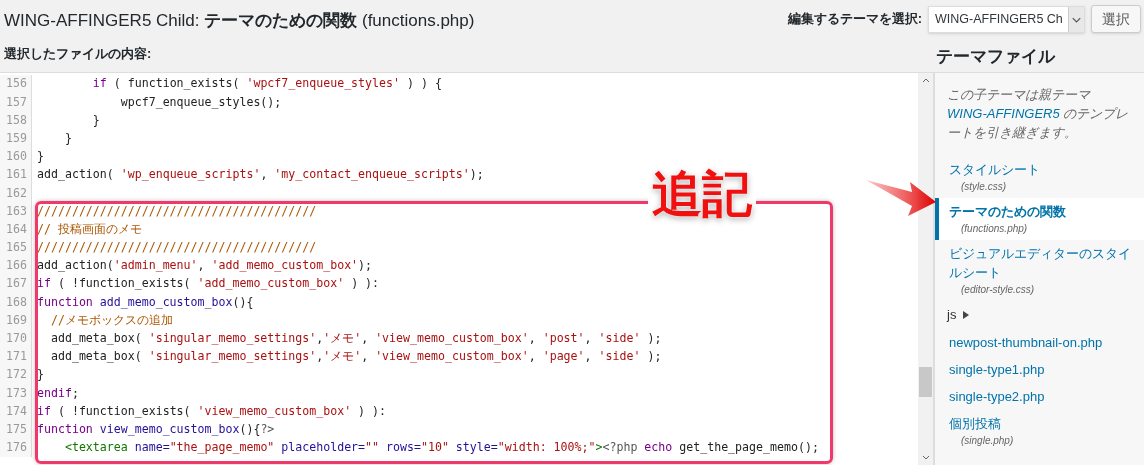  I want to click on code-line: //メモボックスの追加, so click(111, 320).